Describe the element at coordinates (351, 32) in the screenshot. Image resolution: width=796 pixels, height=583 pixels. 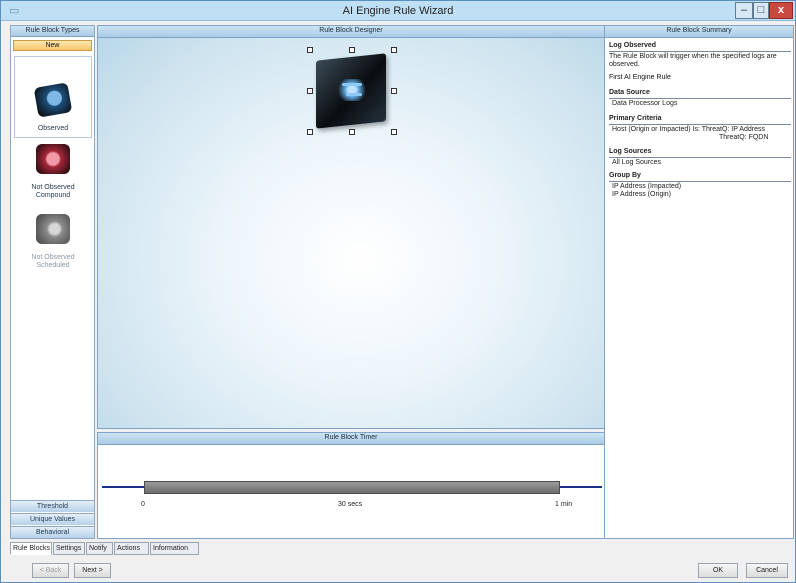
I see `rule-block-designer-header: Rule Block Designer` at that location.